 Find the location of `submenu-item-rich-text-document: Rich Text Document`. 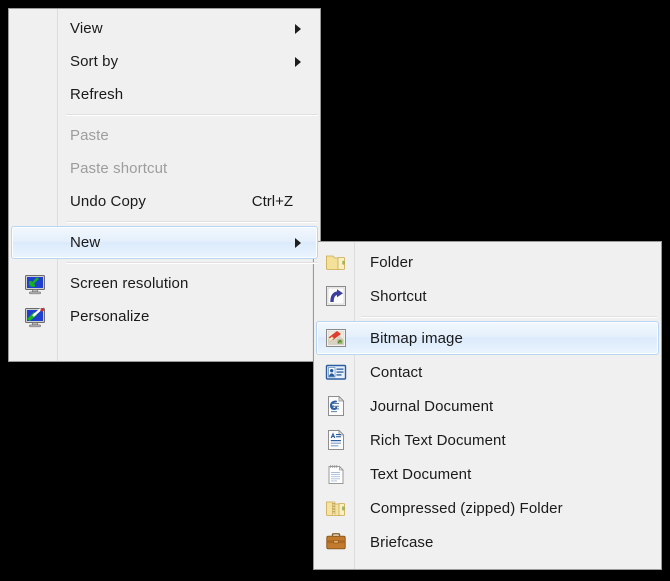

submenu-item-rich-text-document: Rich Text Document is located at coordinates (487, 440).